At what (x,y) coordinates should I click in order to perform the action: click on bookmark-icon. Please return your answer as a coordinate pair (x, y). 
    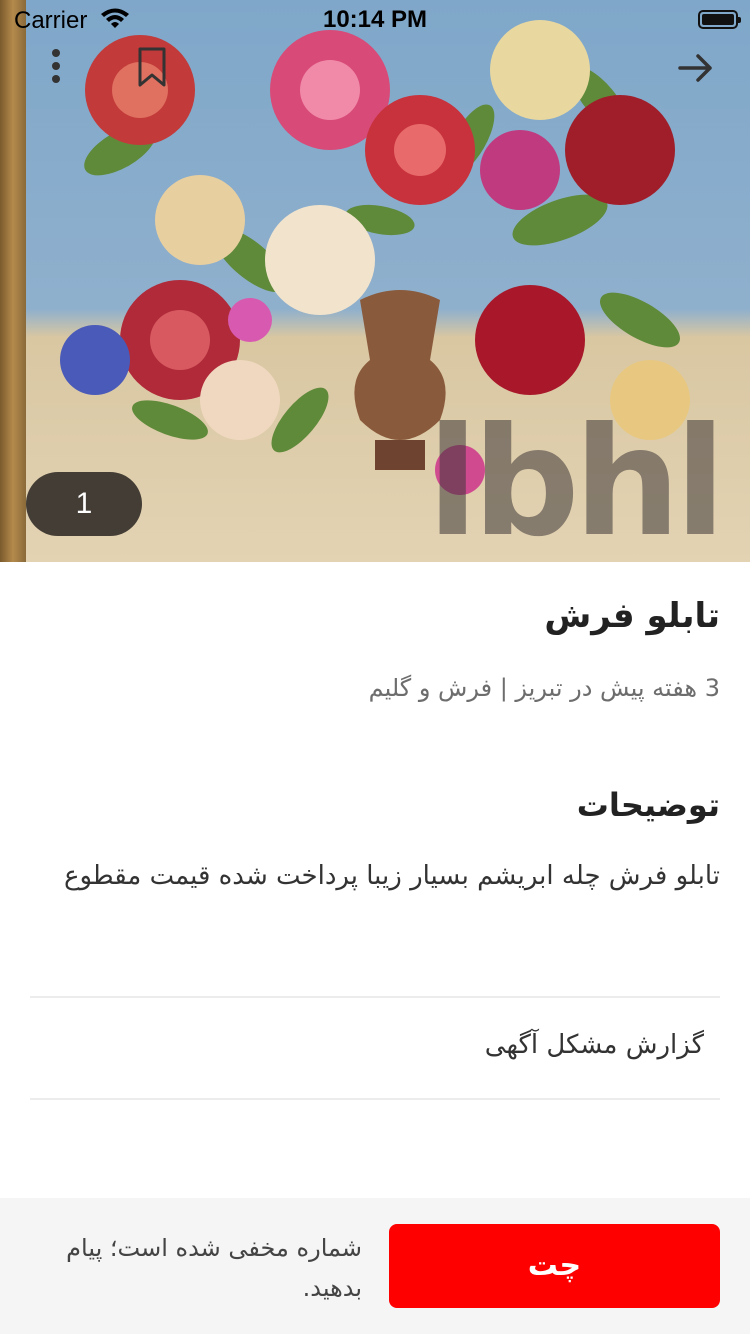
    Looking at the image, I should click on (152, 67).